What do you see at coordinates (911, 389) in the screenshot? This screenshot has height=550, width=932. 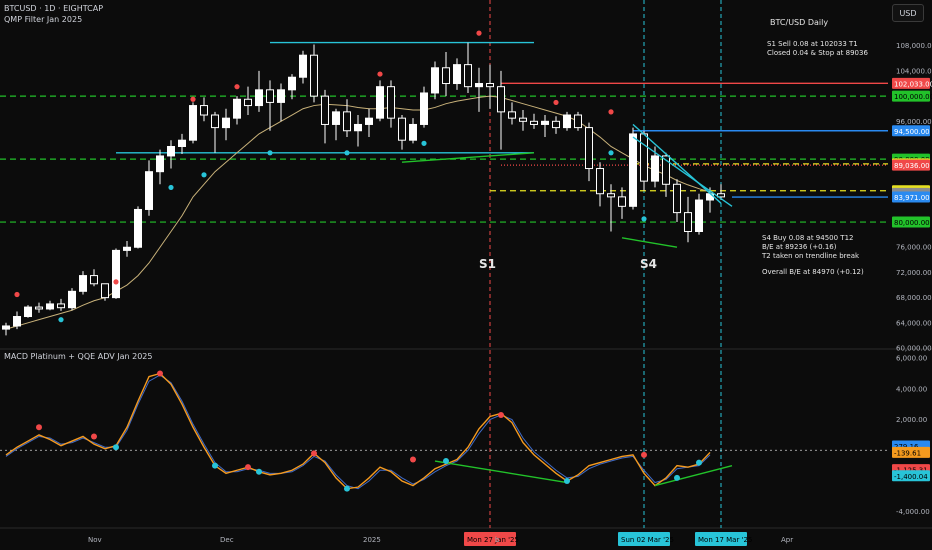 I see `macd-tick-label: 4,000.00` at bounding box center [911, 389].